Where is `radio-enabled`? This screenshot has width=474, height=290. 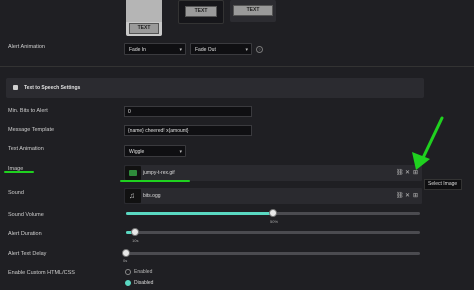
radio-enabled is located at coordinates (128, 272).